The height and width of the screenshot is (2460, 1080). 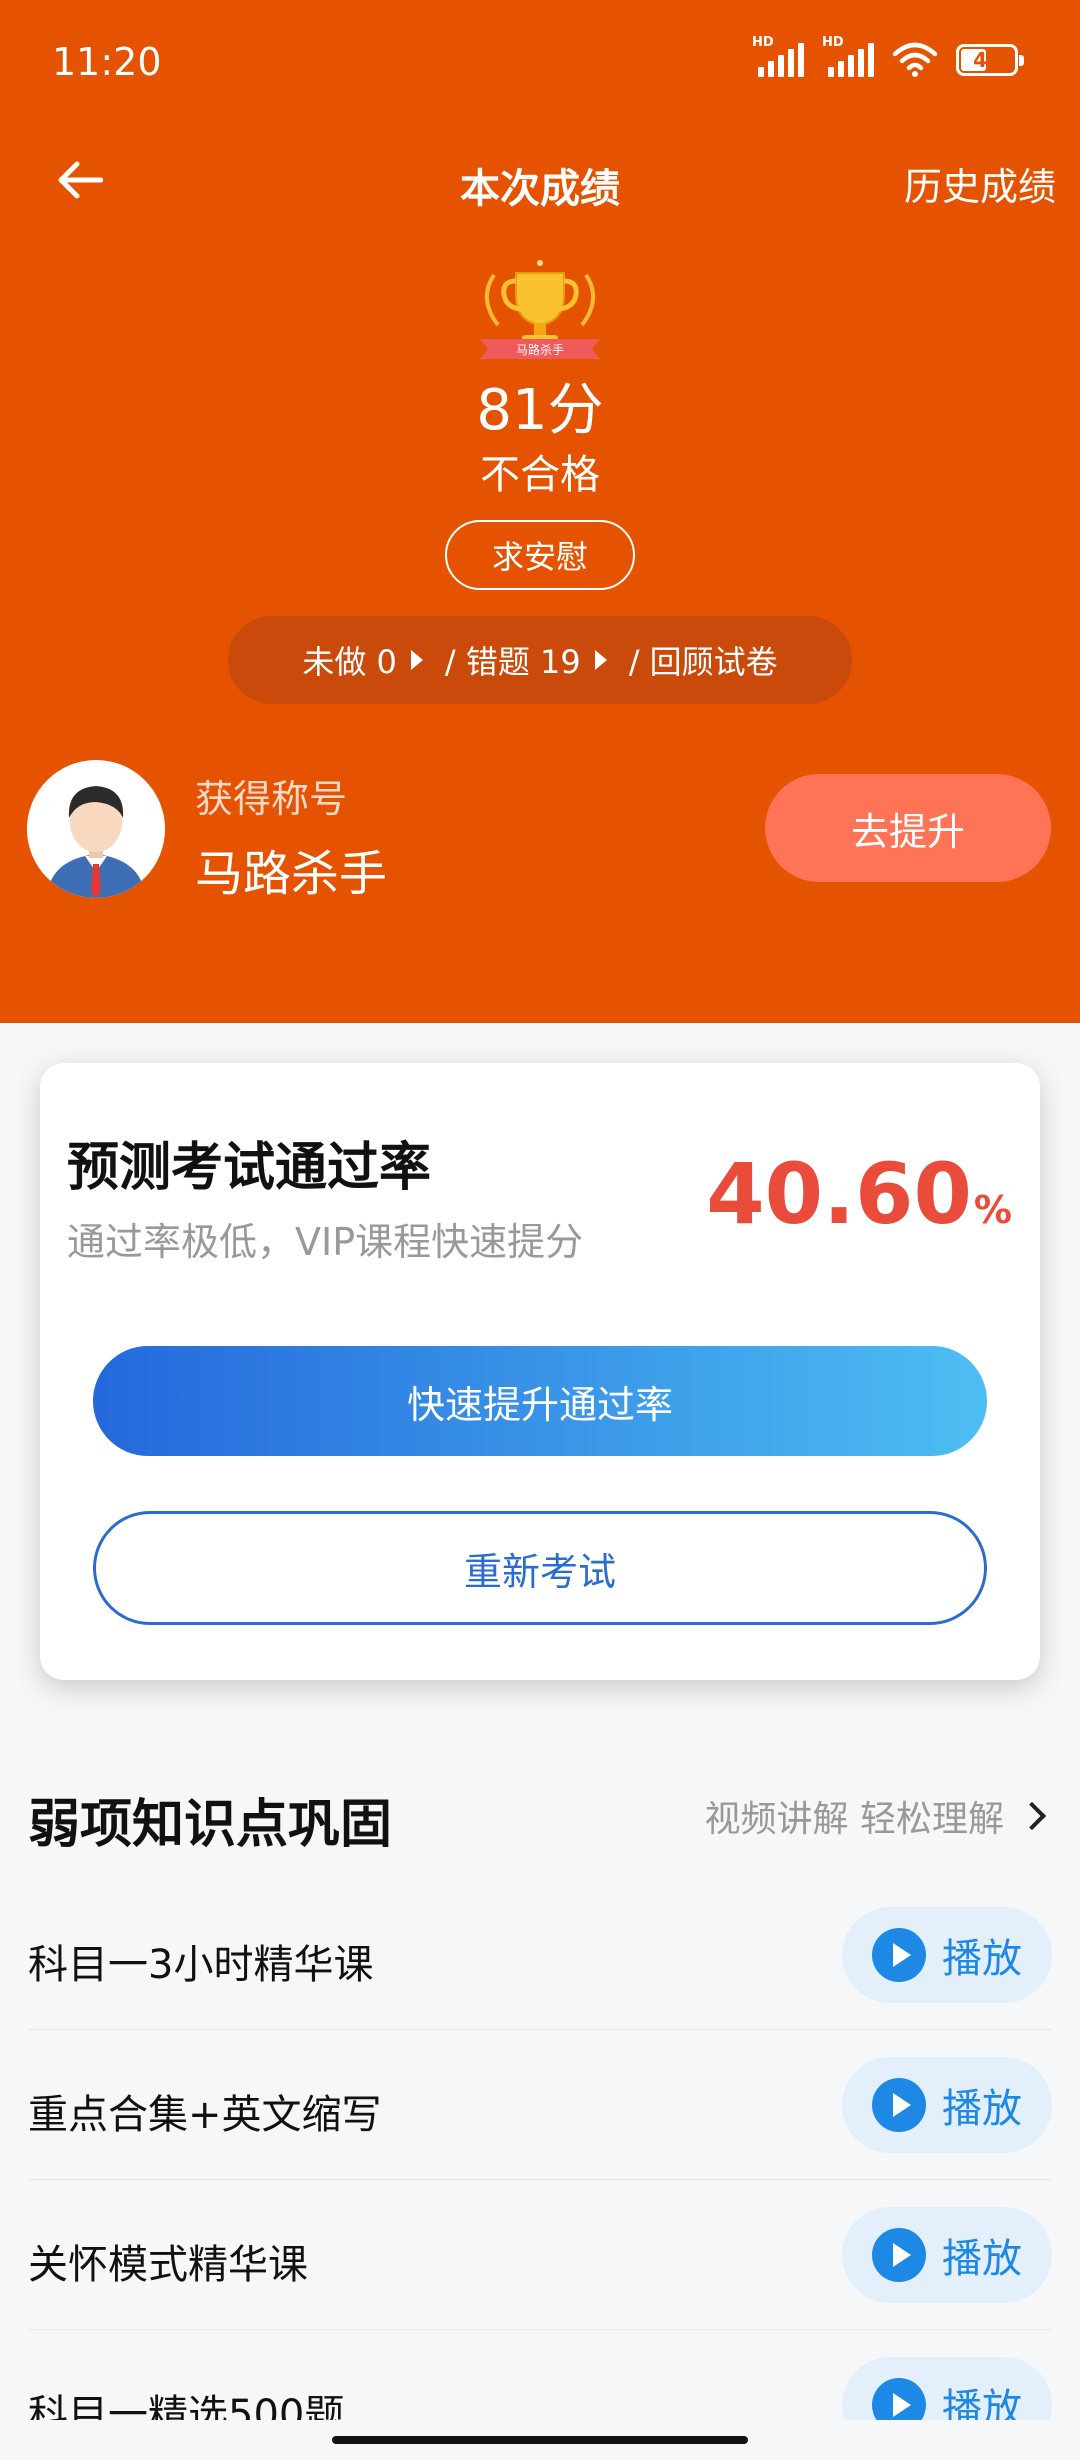 I want to click on pass-rate-subtitle: 通过率极低，VIP课程快速提分, so click(x=325, y=1242).